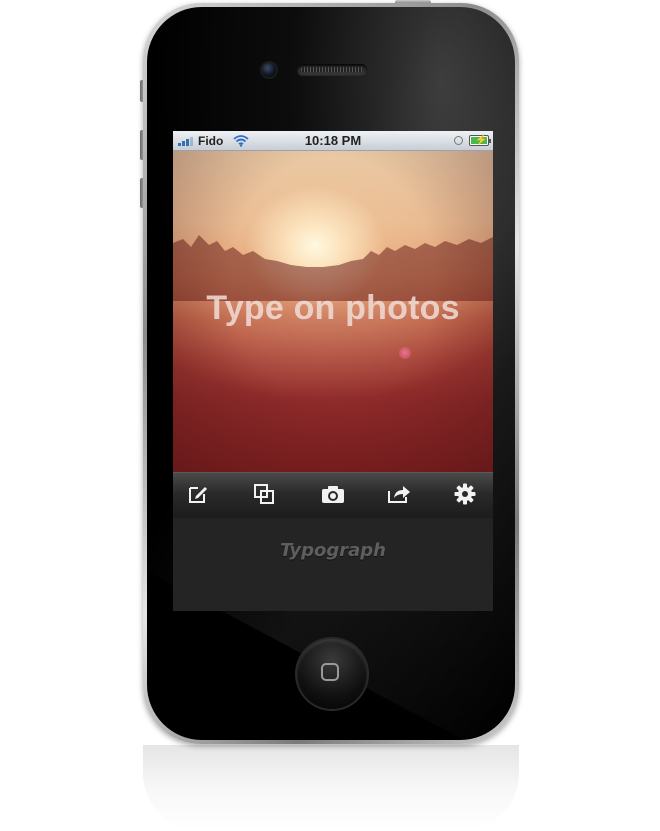  Describe the element at coordinates (332, 69) in the screenshot. I see `earpiece-speaker` at that location.